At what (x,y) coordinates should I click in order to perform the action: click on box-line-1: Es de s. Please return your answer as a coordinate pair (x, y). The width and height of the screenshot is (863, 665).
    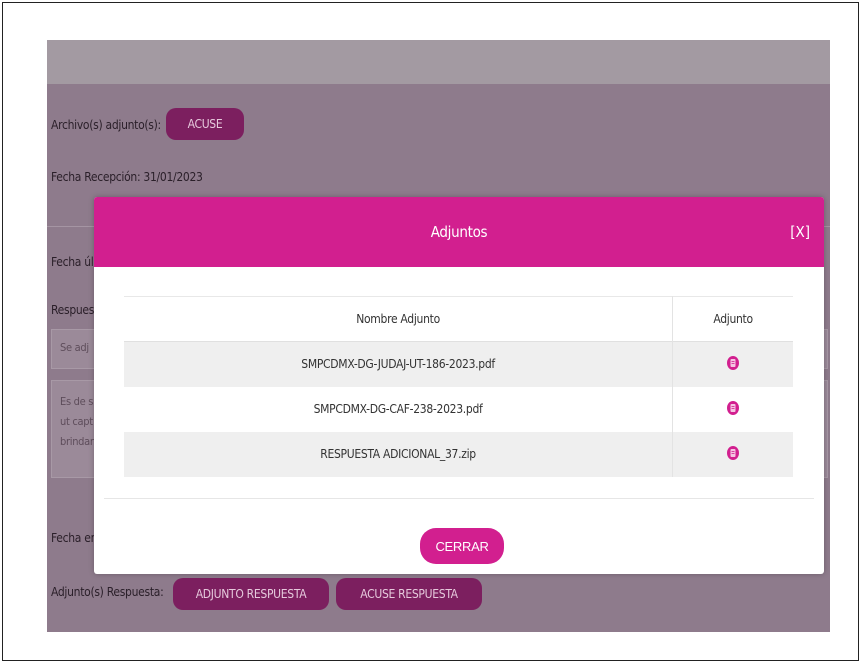
    Looking at the image, I should click on (77, 401).